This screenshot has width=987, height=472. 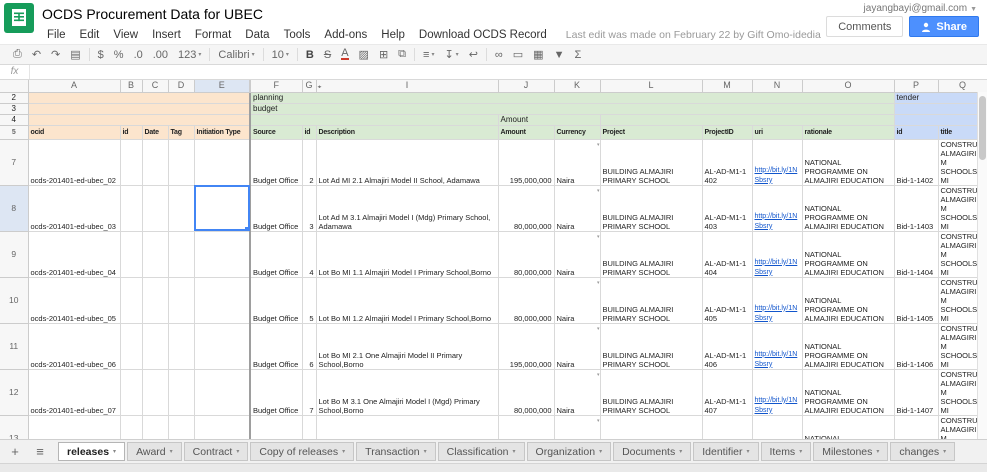 I want to click on section-header-planning: planning, so click(x=572, y=98).